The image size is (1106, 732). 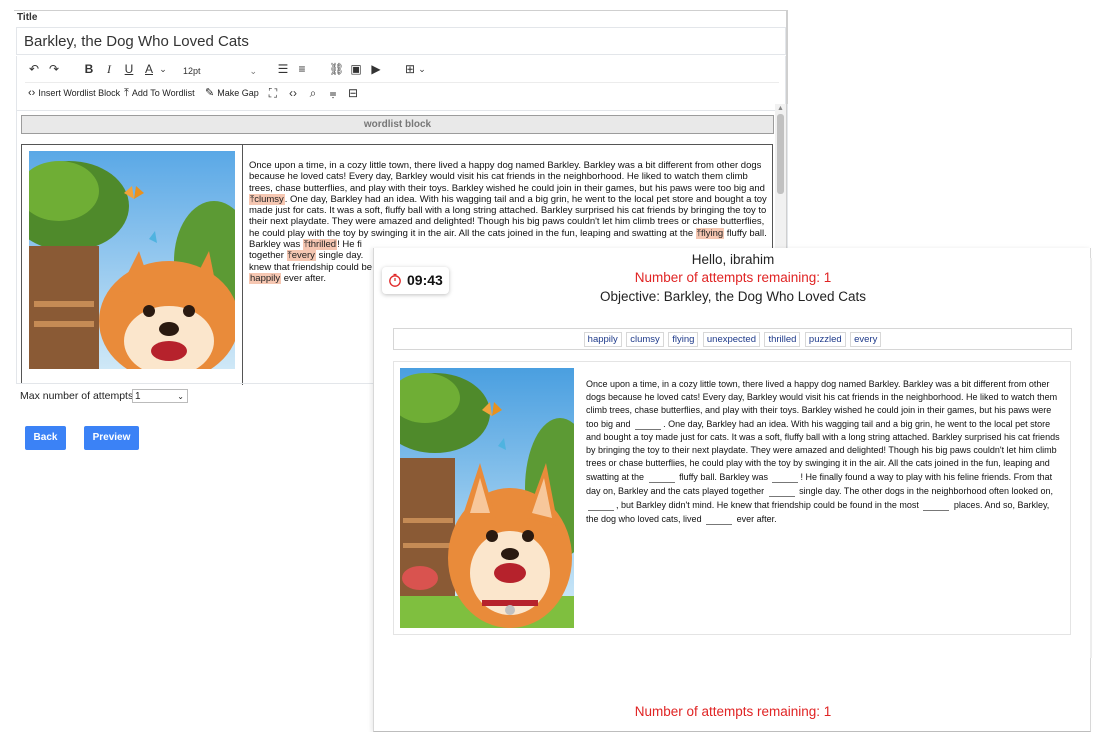 I want to click on search-icon: ⌕, so click(x=313, y=93).